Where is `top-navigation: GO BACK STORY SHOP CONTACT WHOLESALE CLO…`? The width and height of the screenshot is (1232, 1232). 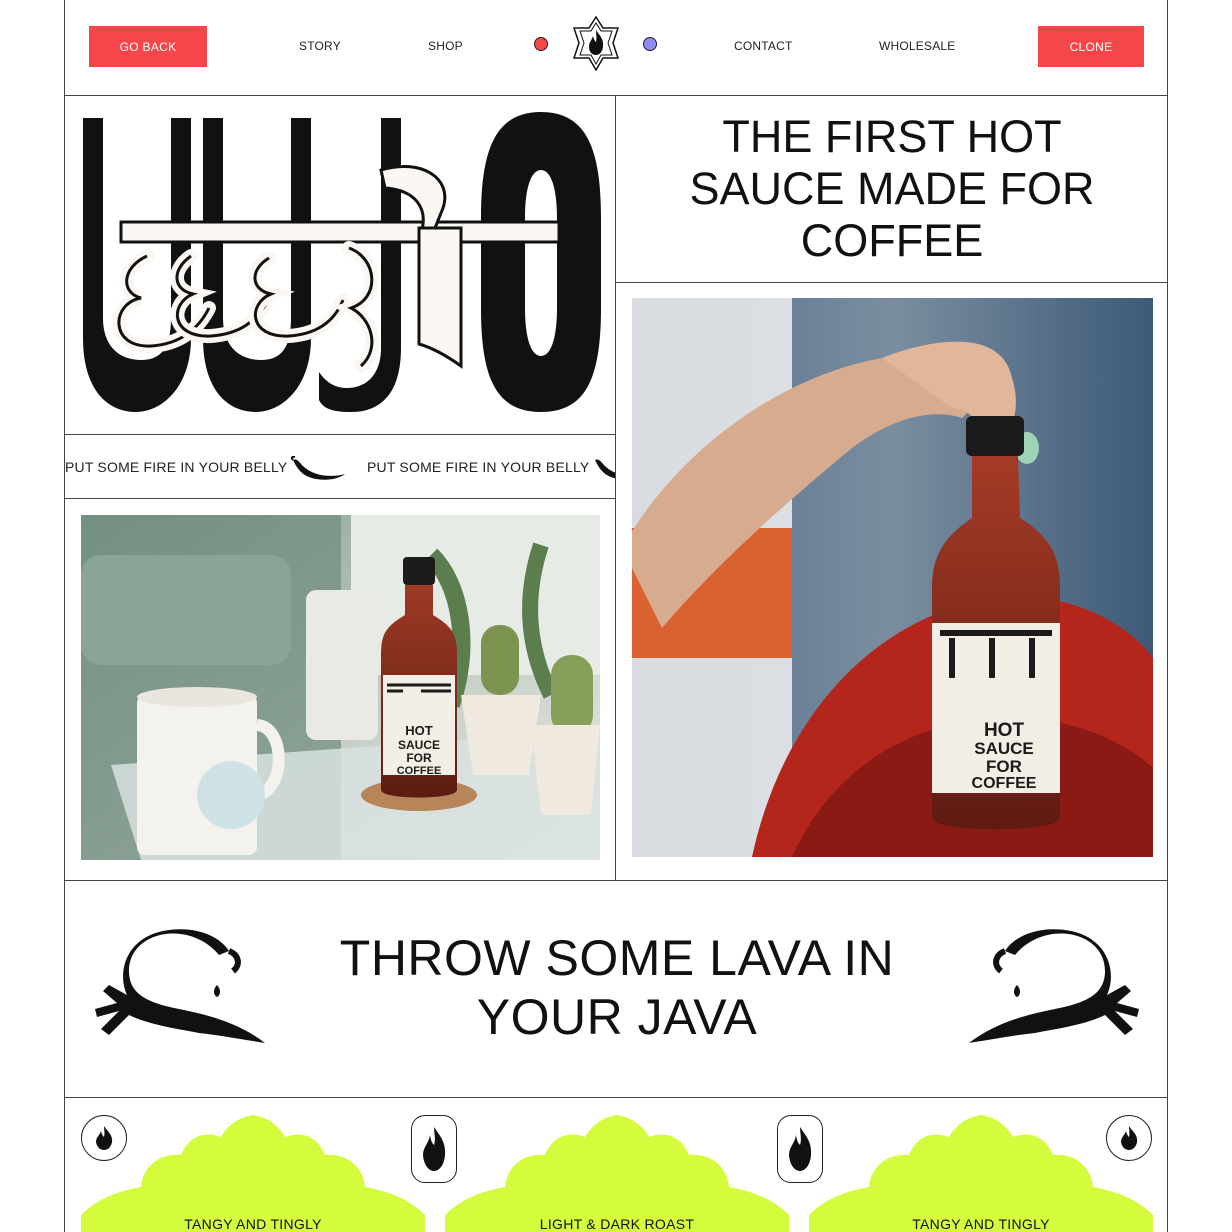
top-navigation: GO BACK STORY SHOP CONTACT WHOLESALE CLO… is located at coordinates (616, 48).